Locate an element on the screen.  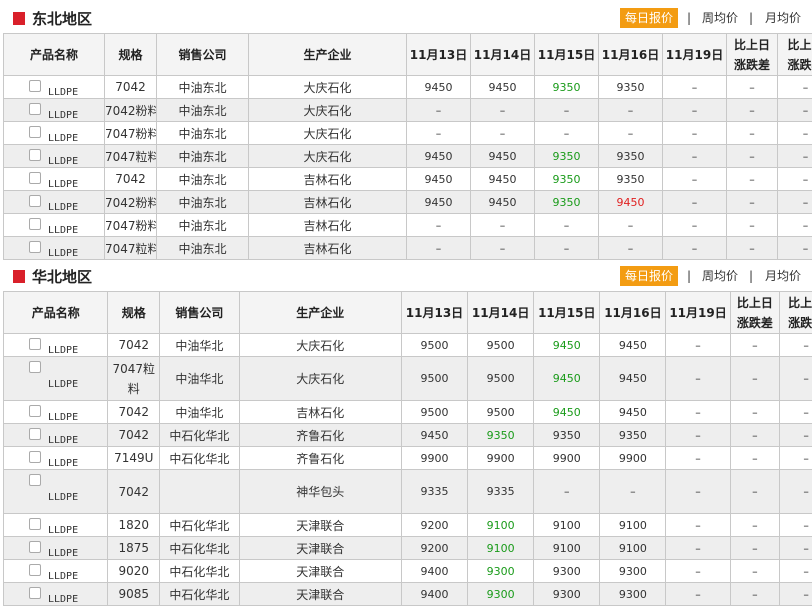
north-header: 华北地区 每日报价 | 周均价 | 月均价 is located at coordinates (406, 275).